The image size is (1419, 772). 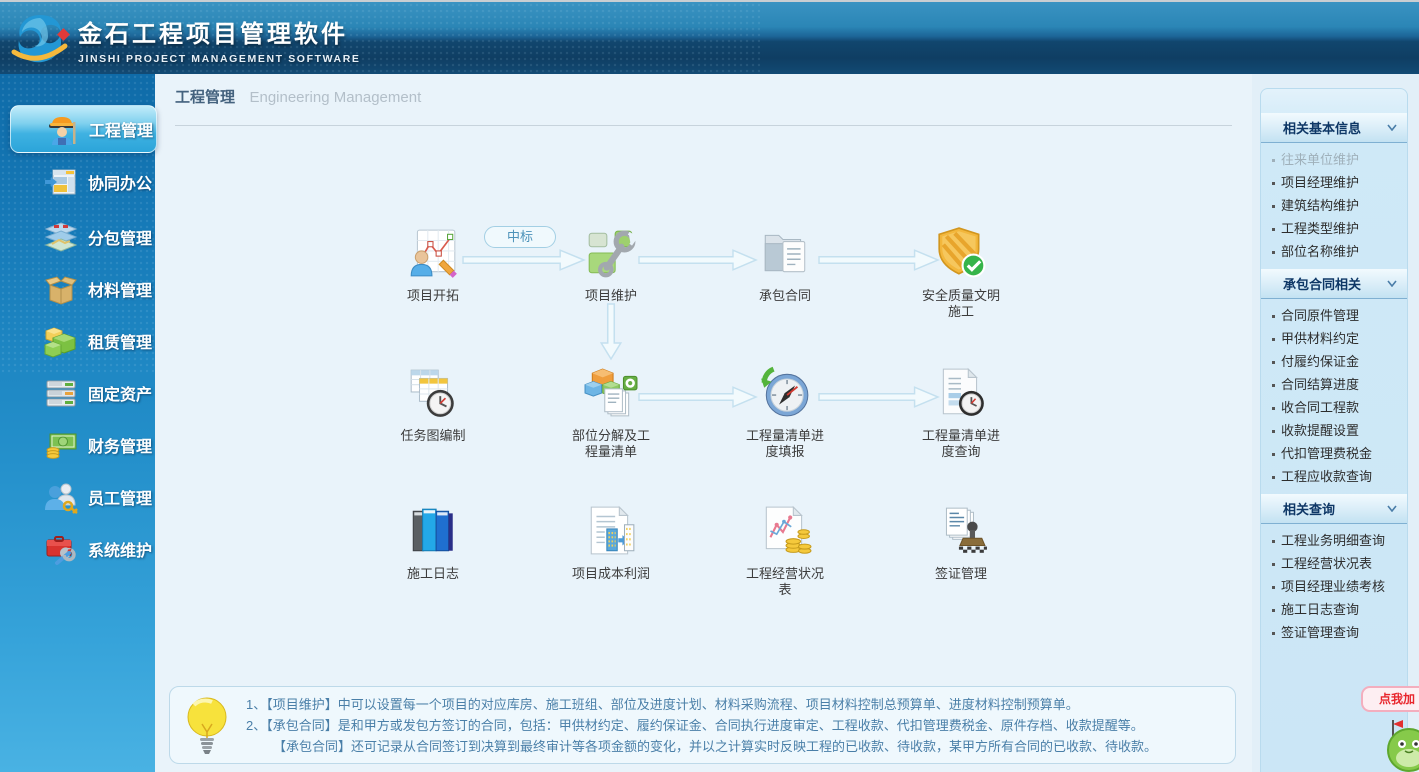 I want to click on people-key-icon, so click(x=61, y=497).